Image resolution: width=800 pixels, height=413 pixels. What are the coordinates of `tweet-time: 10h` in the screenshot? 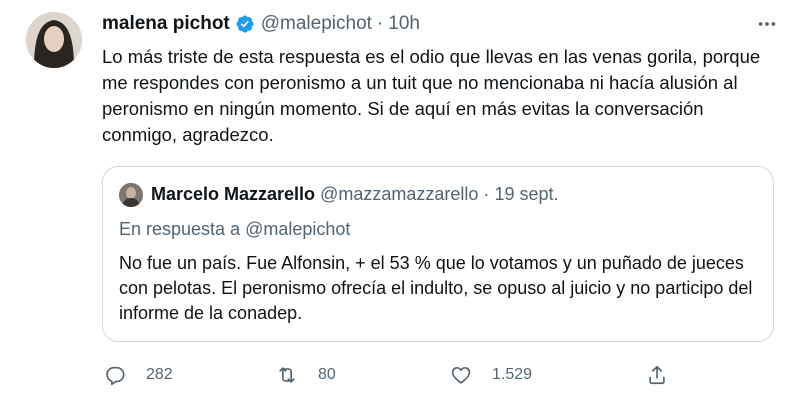 It's located at (404, 24).